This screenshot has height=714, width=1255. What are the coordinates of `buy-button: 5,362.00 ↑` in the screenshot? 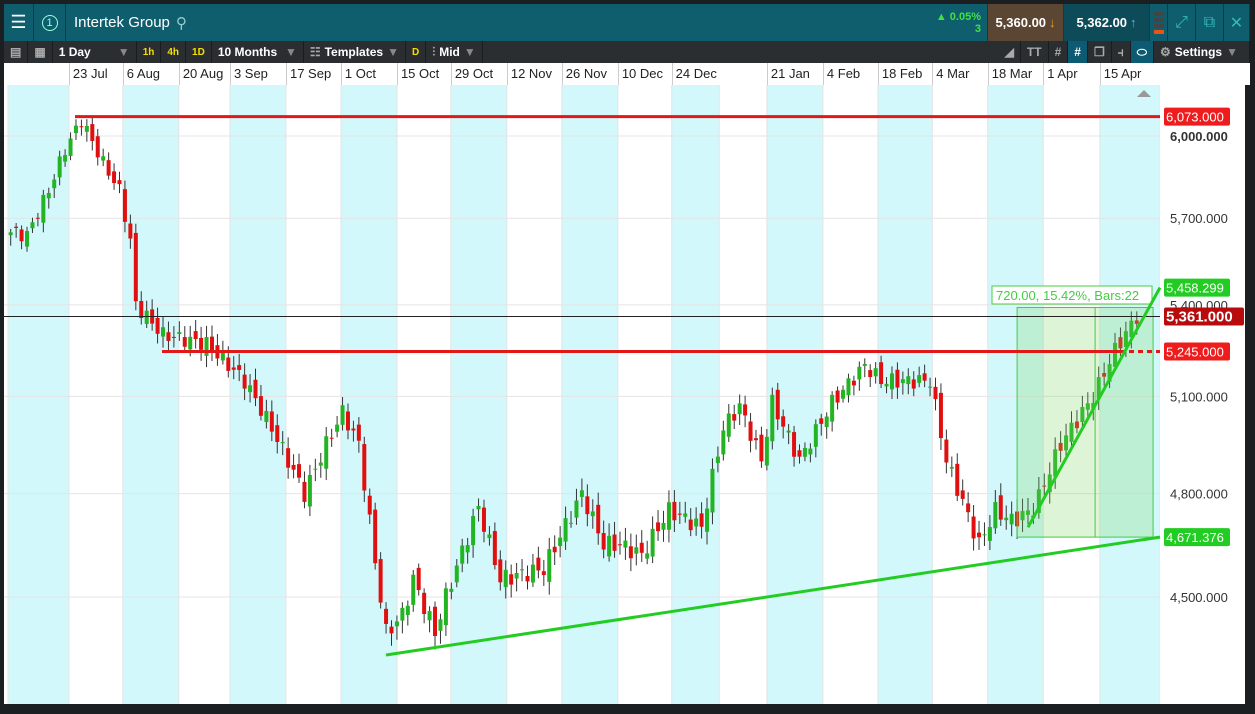 It's located at (1107, 22).